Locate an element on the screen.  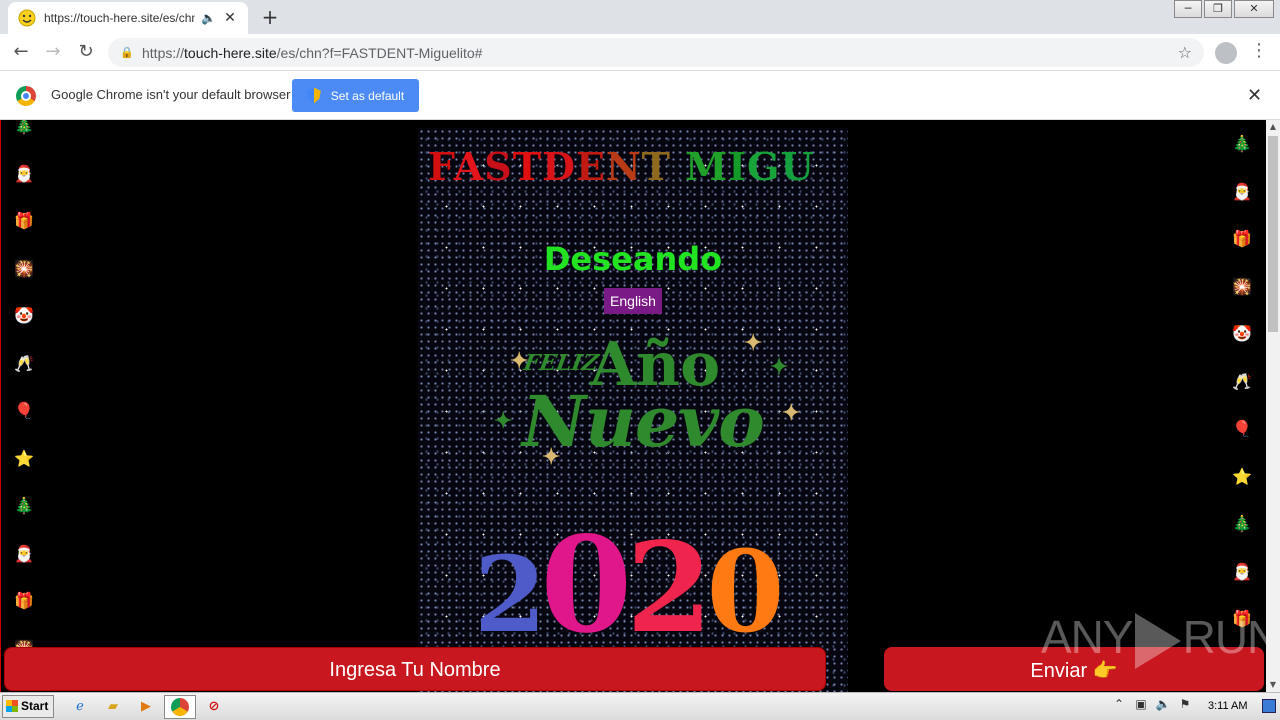
chrome-taskbar-button is located at coordinates (180, 707).